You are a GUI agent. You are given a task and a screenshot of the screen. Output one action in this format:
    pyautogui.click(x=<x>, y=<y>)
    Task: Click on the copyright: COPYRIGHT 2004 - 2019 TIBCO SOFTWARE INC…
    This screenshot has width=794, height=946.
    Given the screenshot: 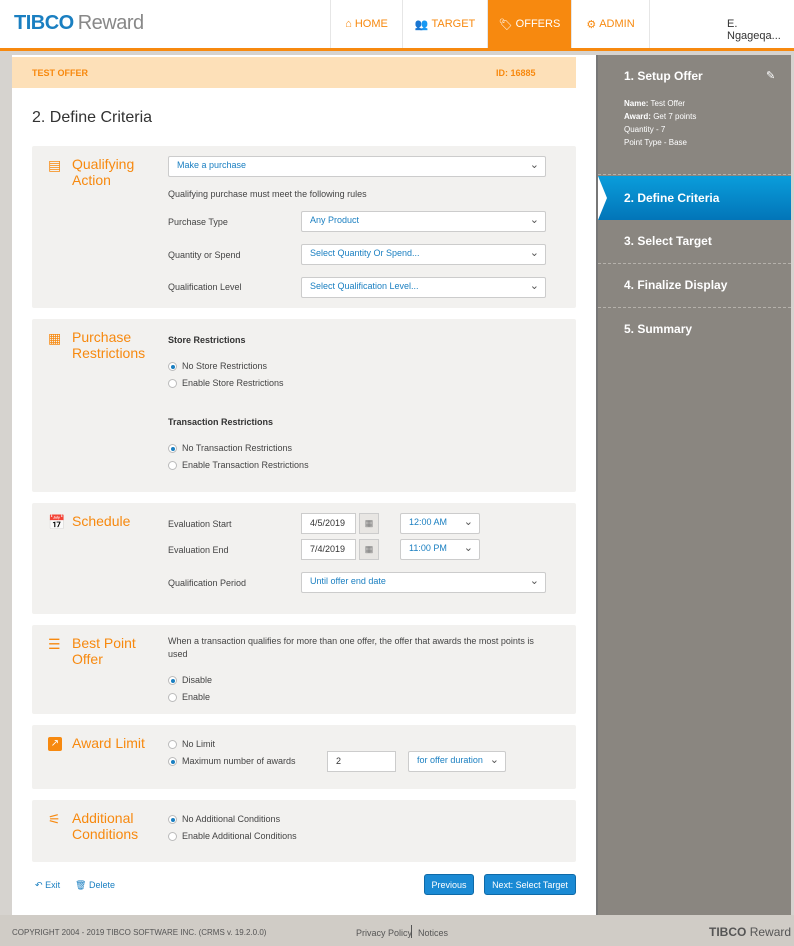 What is the action you would take?
    pyautogui.click(x=139, y=932)
    